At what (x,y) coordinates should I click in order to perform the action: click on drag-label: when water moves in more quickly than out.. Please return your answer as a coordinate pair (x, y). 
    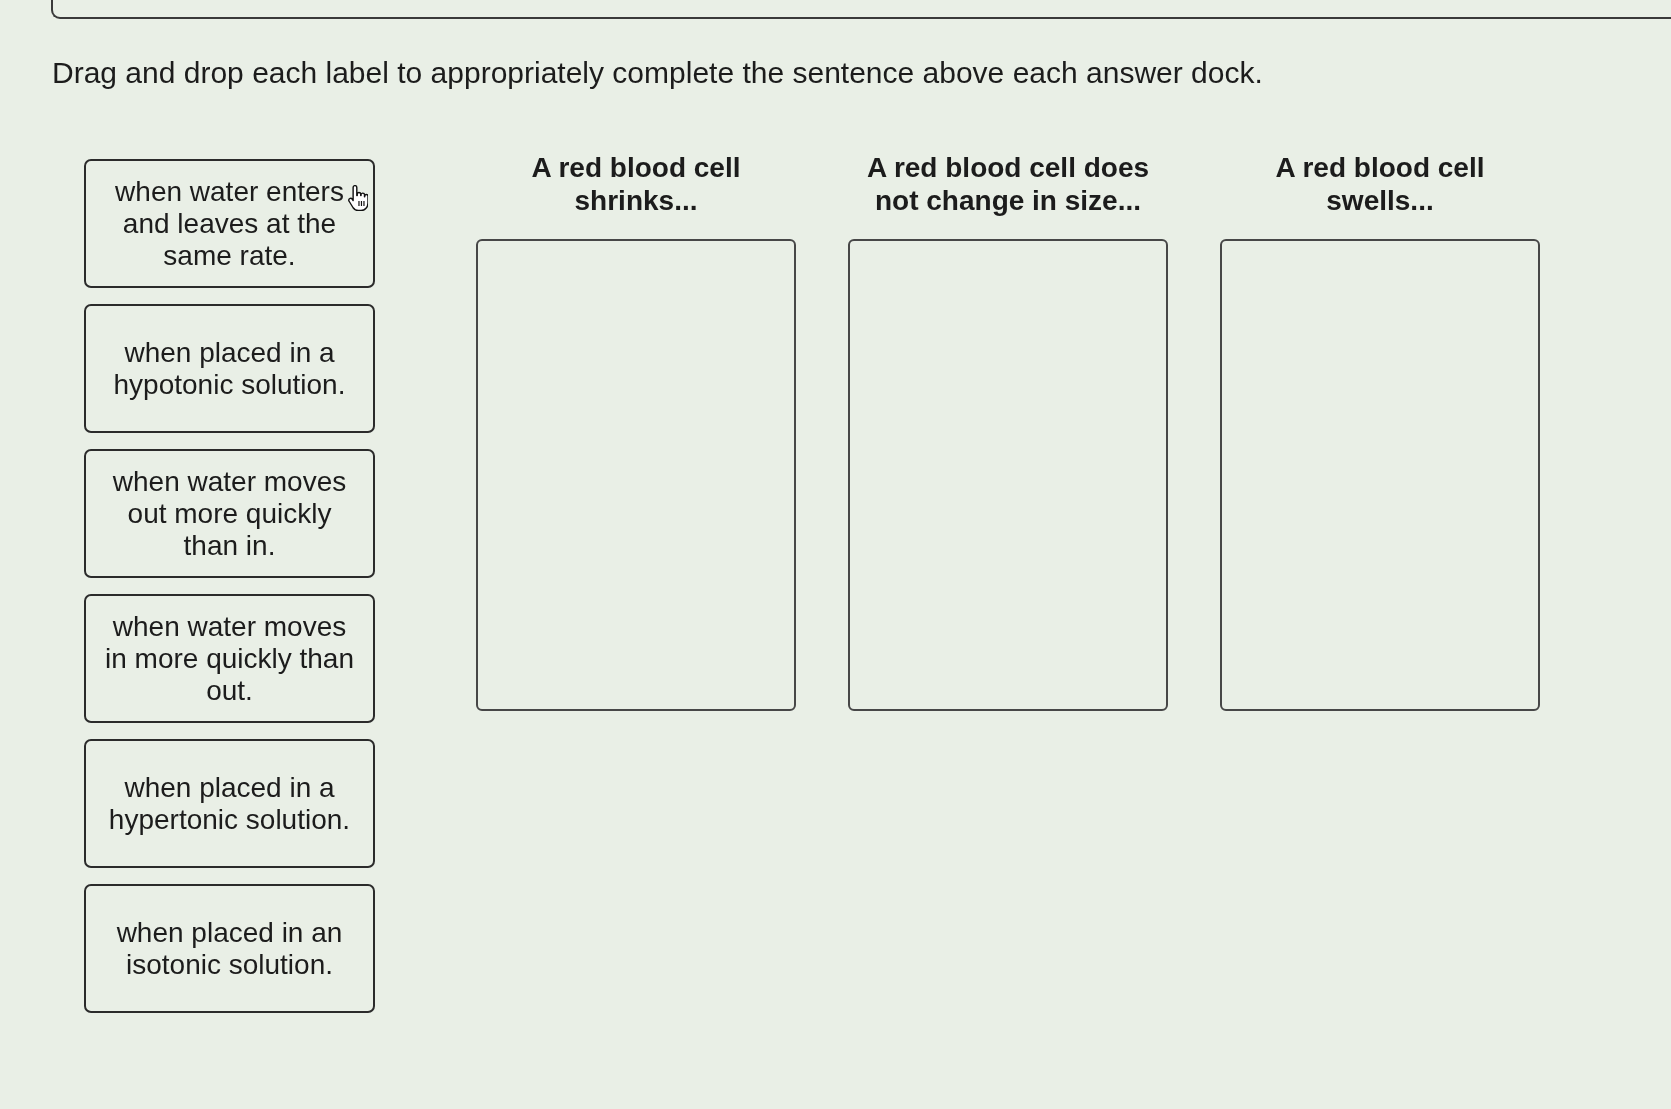
    Looking at the image, I should click on (229, 658).